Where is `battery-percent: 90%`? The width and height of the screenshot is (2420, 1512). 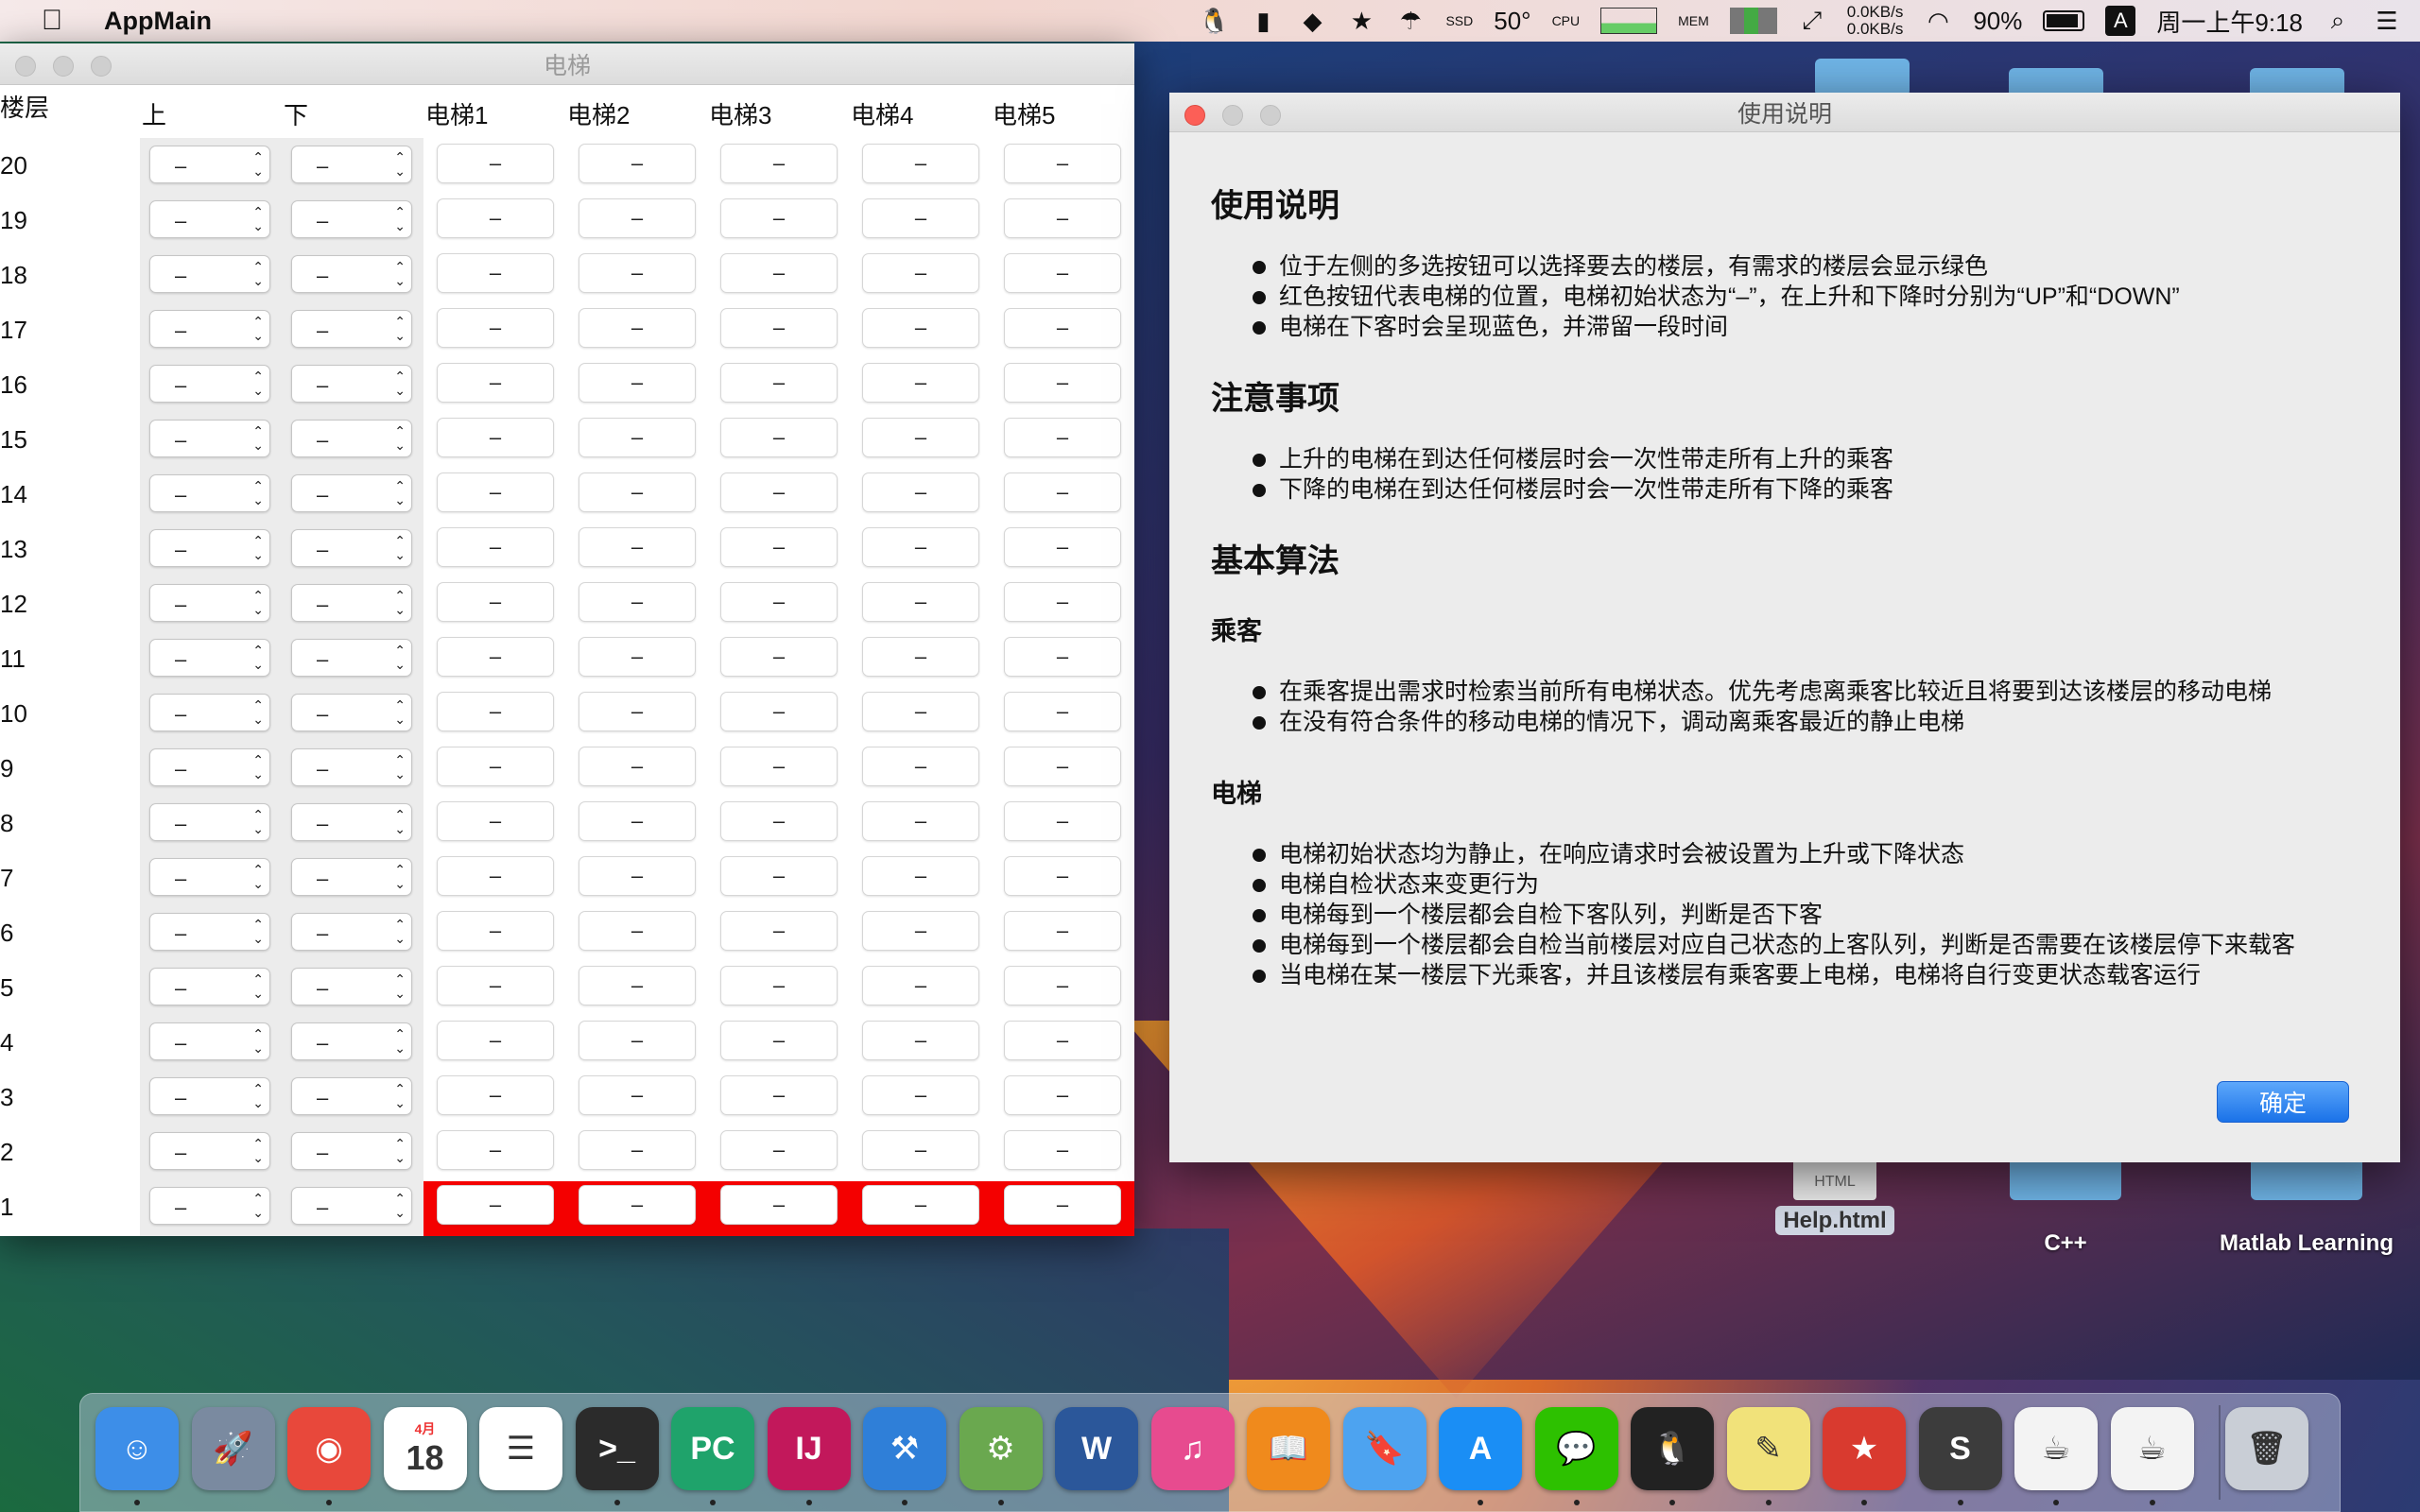 battery-percent: 90% is located at coordinates (1998, 21).